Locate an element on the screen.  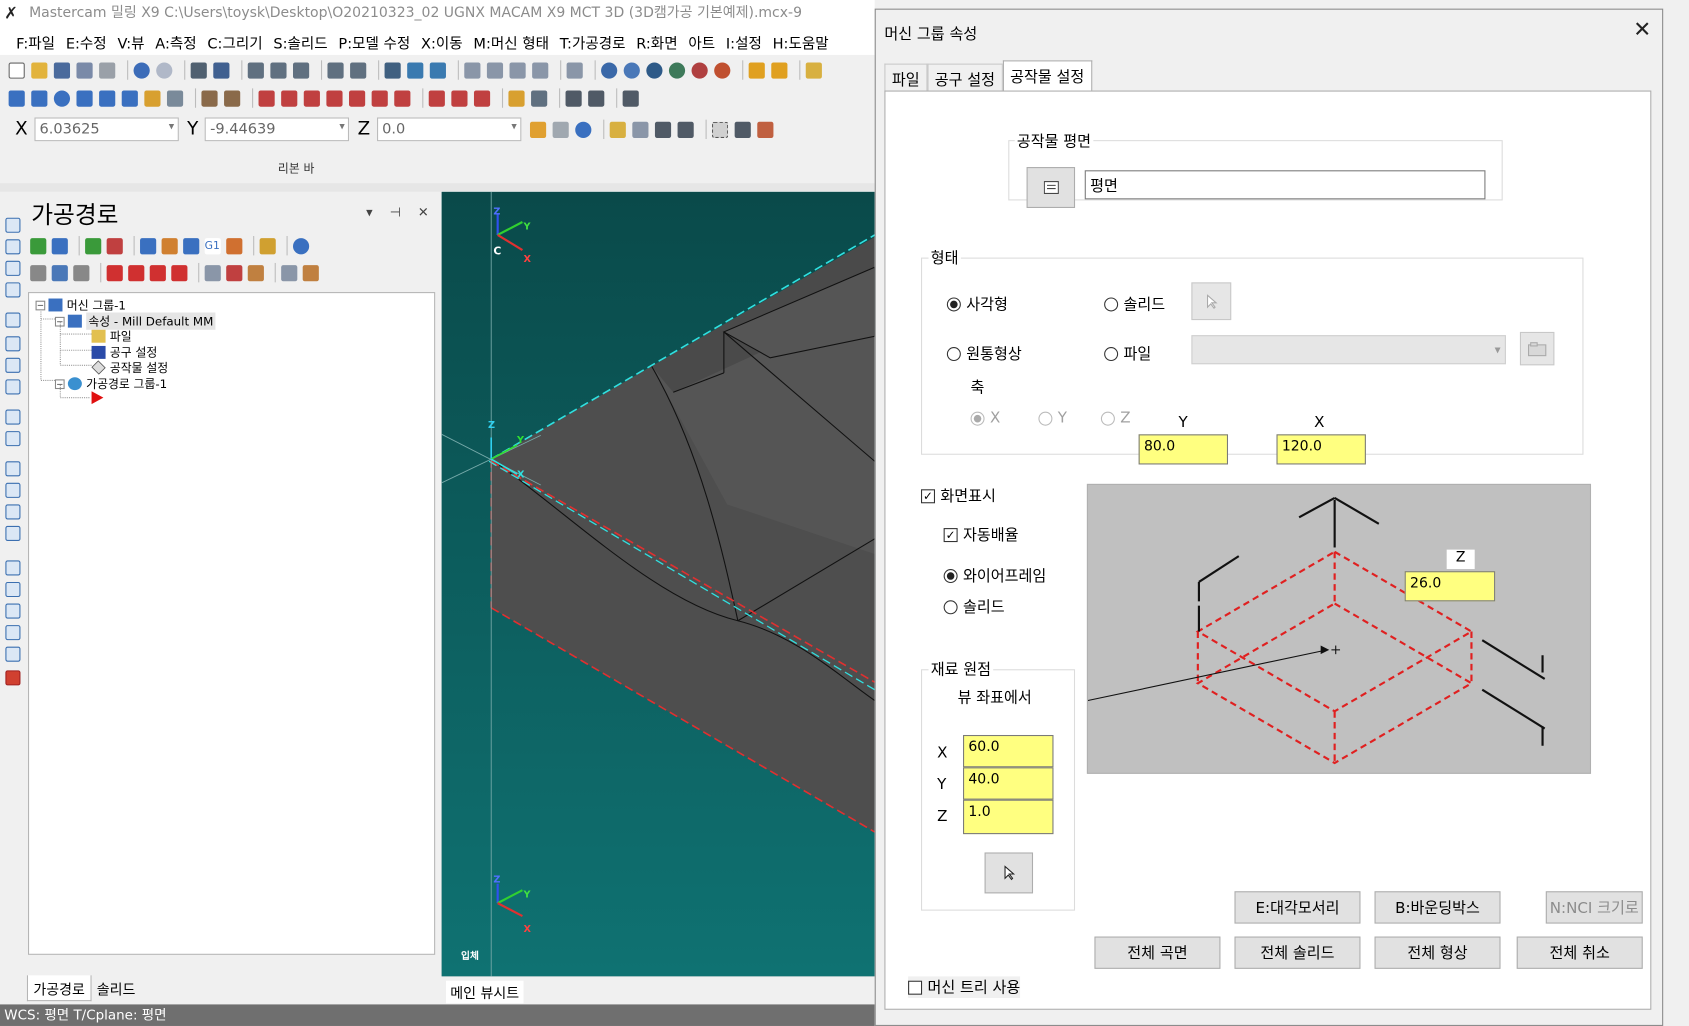
panel-help-icon is located at coordinates (301, 245).